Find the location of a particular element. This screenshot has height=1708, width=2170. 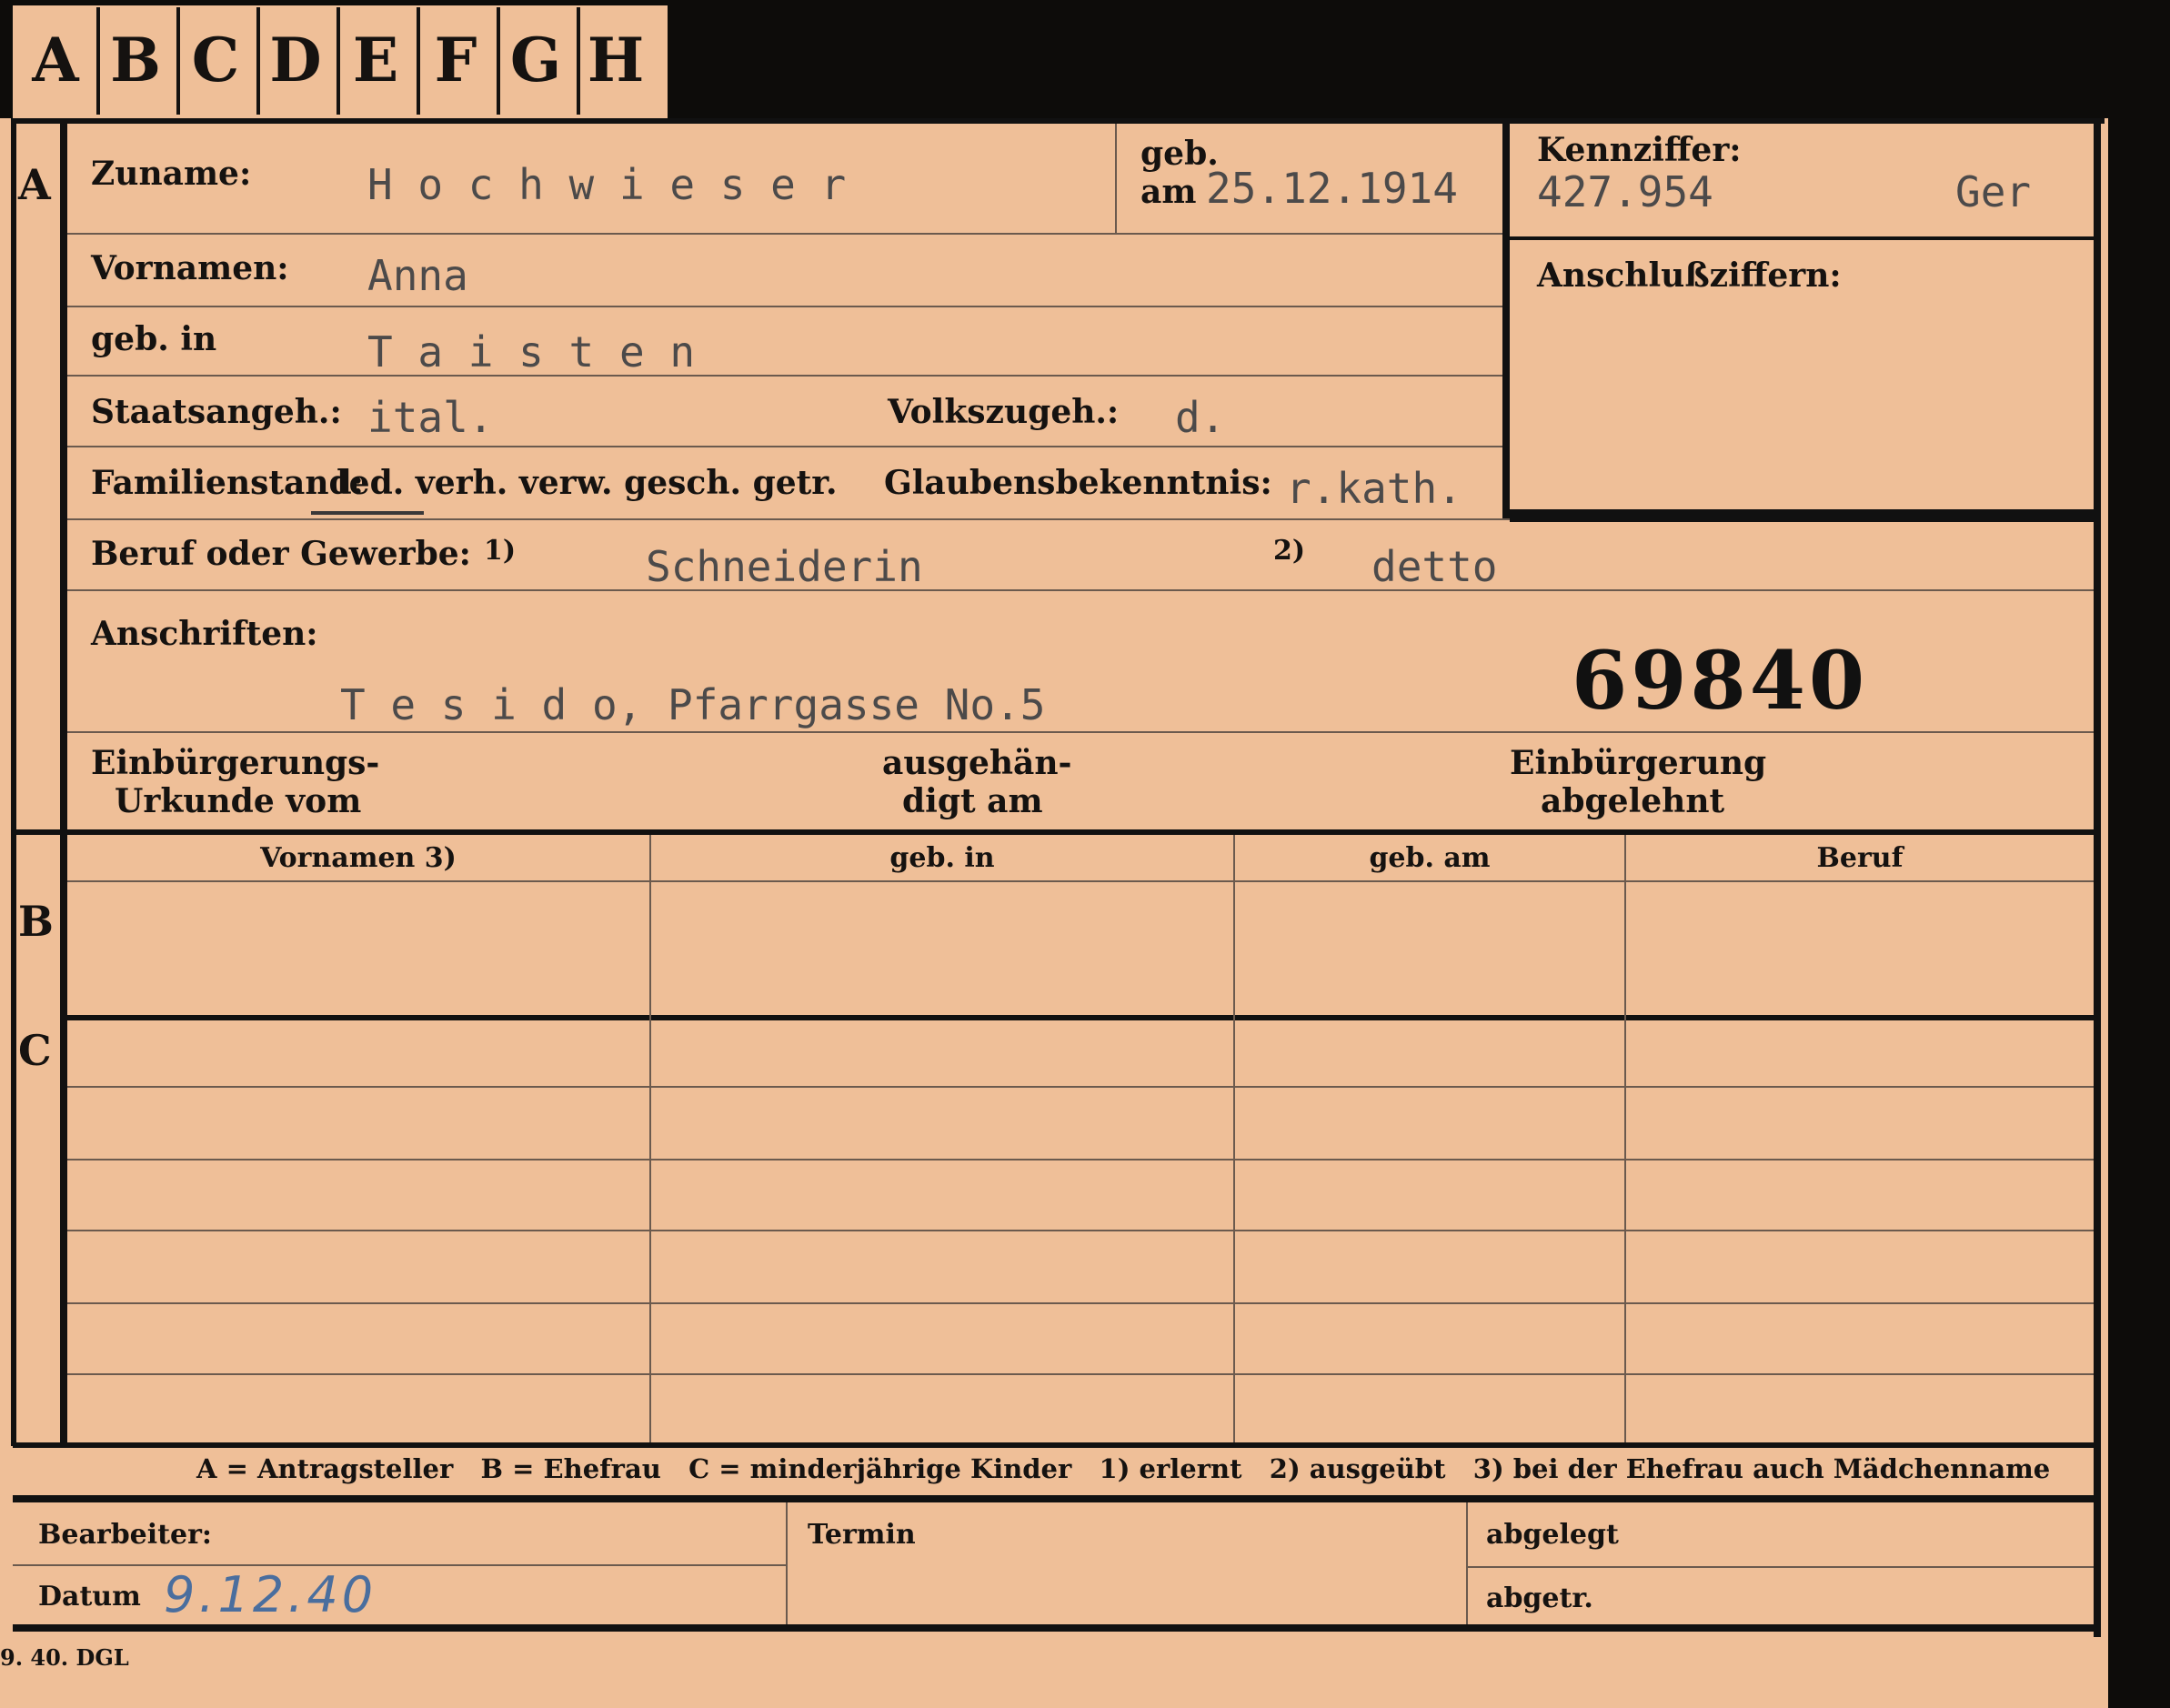

ausgehaendigt-label-line2: digt am is located at coordinates (972, 801).